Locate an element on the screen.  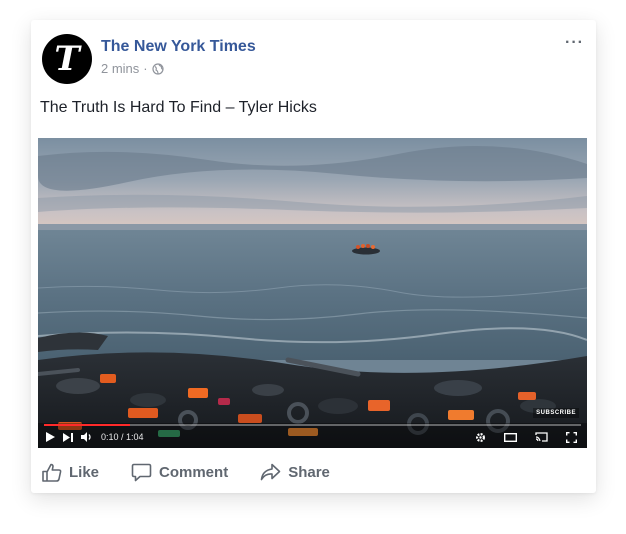
post-meta: 2 mins · is located at coordinates (132, 68).